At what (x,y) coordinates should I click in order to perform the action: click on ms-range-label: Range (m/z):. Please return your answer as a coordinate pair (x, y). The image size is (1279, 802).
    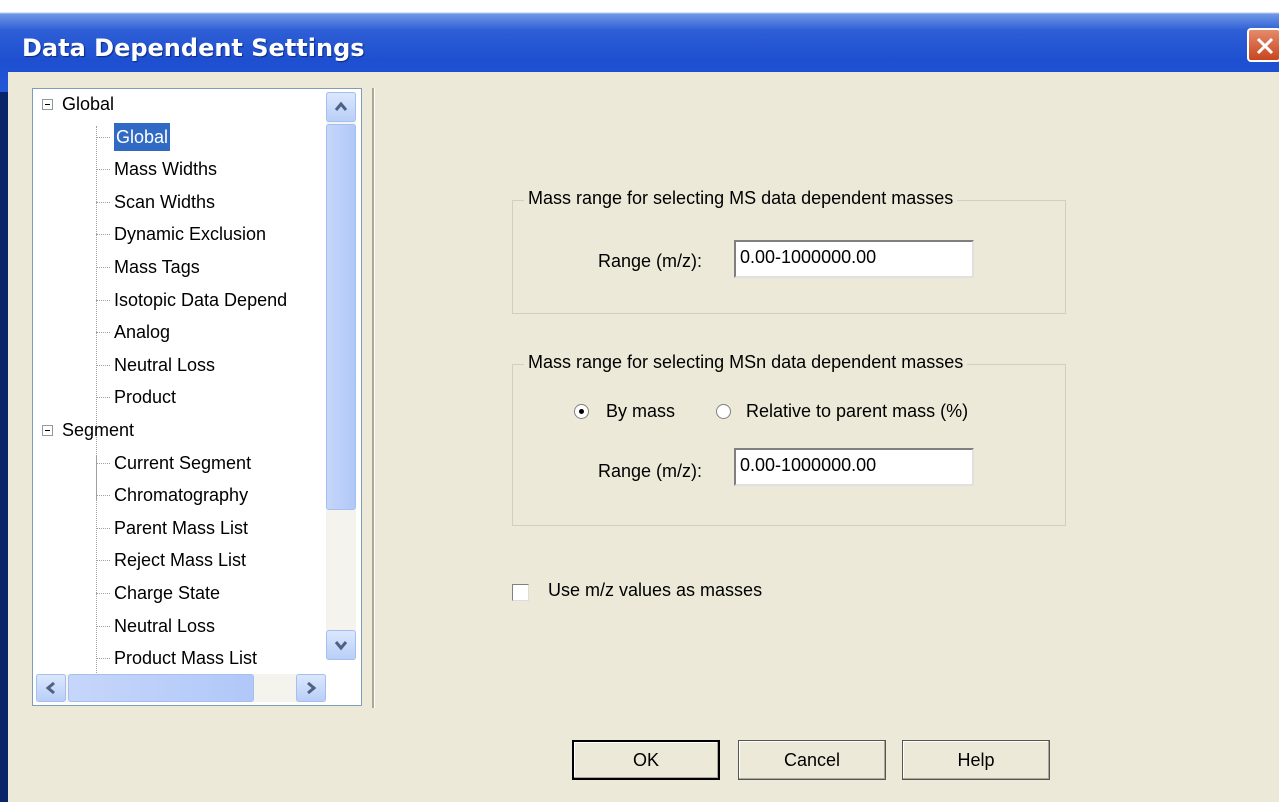
    Looking at the image, I should click on (650, 261).